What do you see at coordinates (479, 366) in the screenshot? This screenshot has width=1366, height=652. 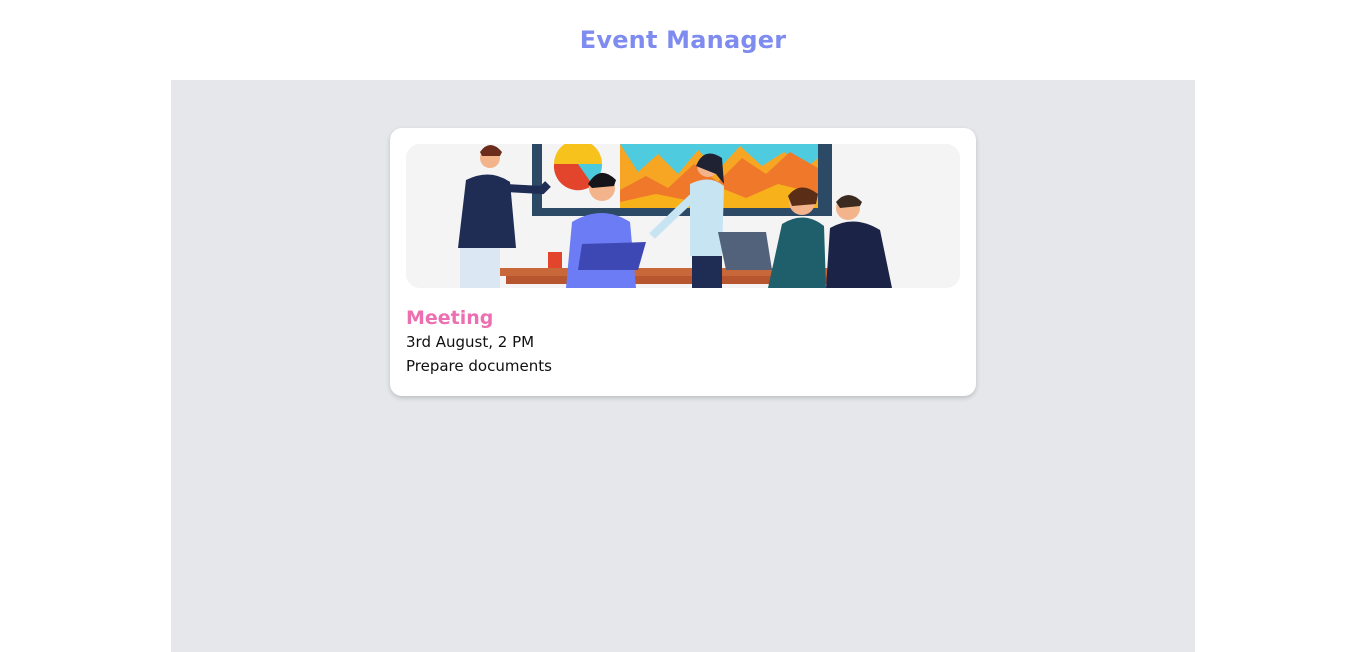 I see `event-note: Prepare documents` at bounding box center [479, 366].